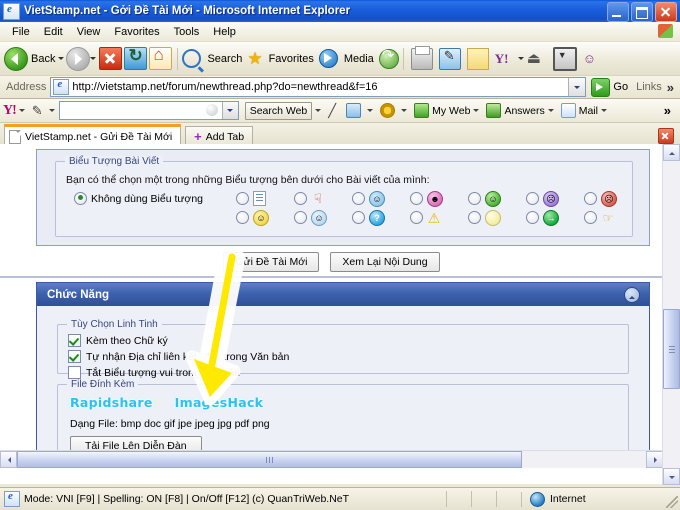 This screenshot has height=510, width=680. What do you see at coordinates (609, 87) in the screenshot?
I see `go-button: Go` at bounding box center [609, 87].